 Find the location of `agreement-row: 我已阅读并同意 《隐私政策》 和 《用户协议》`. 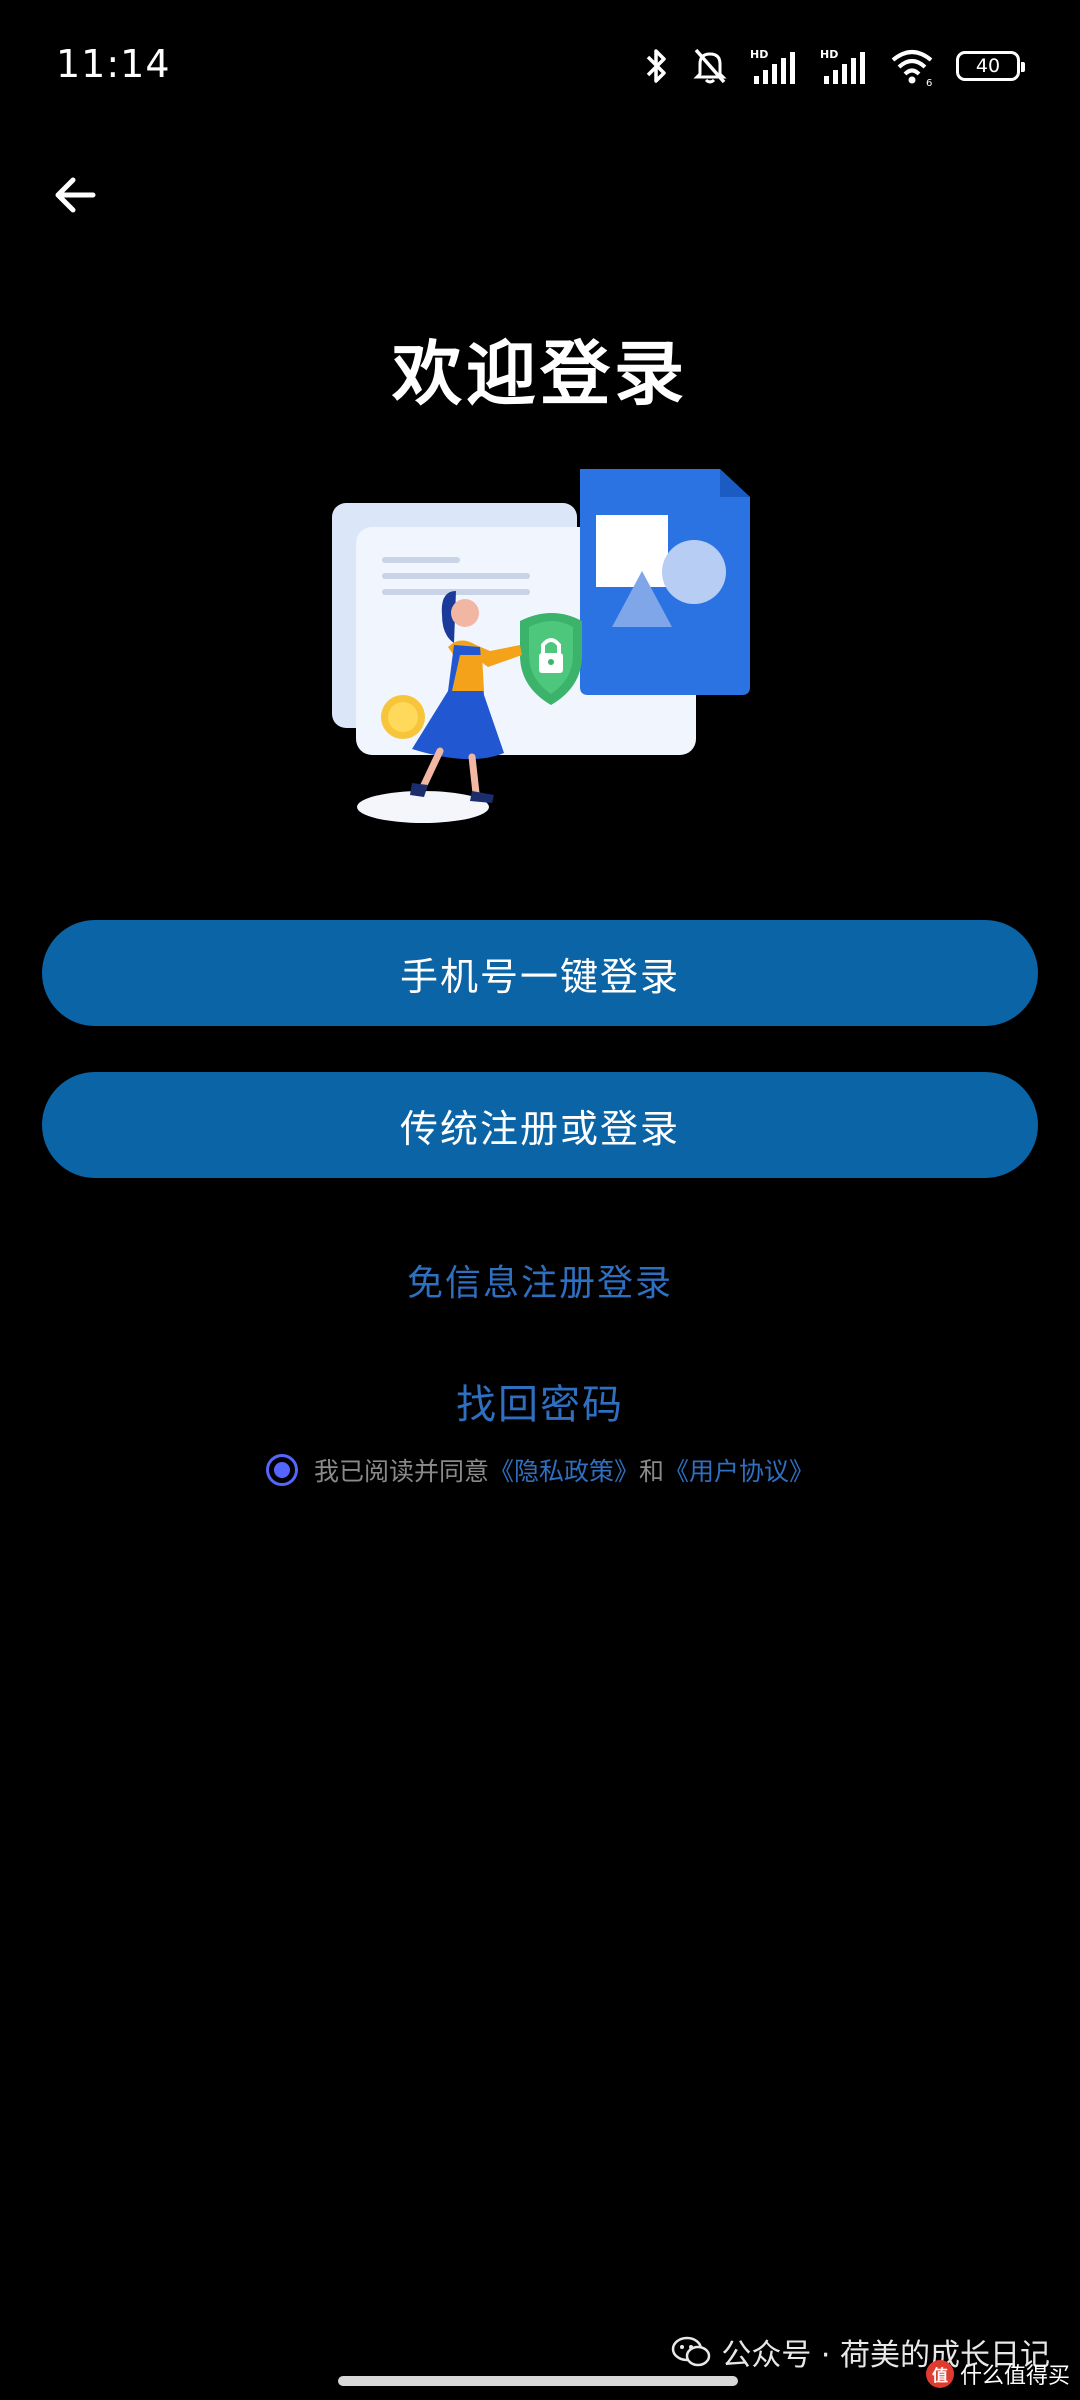

agreement-row: 我已阅读并同意 《隐私政策》 和 《用户协议》 is located at coordinates (540, 1470).